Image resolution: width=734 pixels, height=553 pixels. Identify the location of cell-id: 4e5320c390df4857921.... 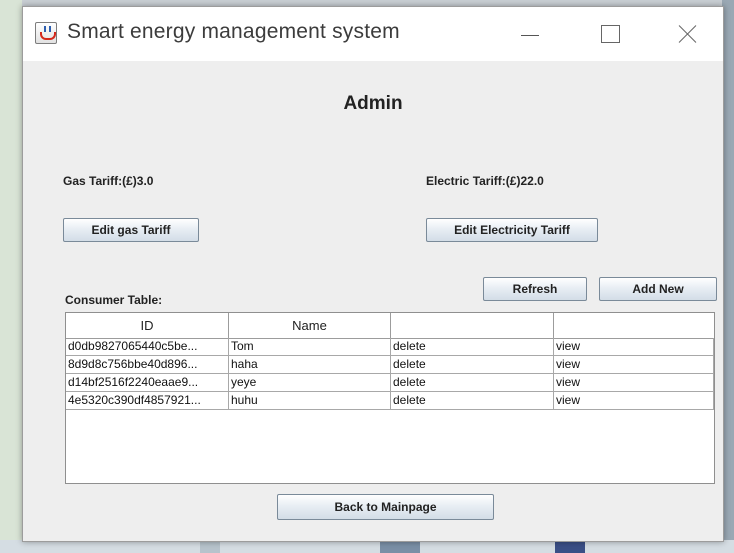
(147, 400).